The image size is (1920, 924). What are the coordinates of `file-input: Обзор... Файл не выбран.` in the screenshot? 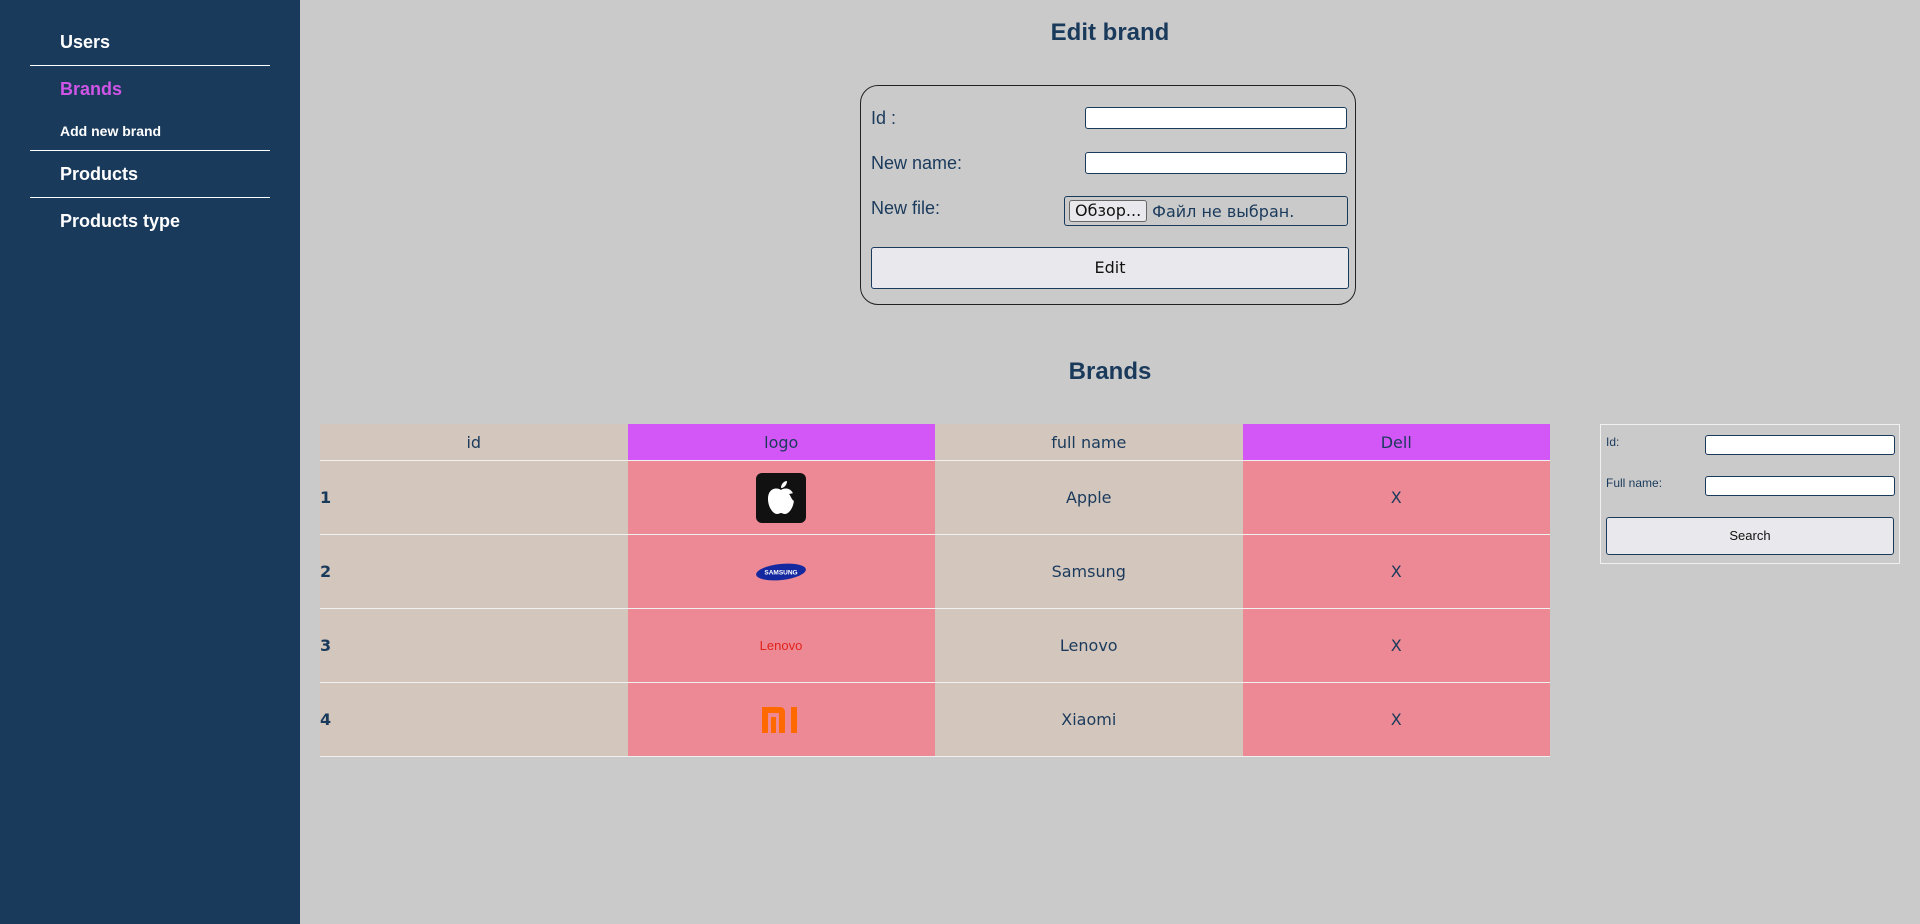 It's located at (1206, 211).